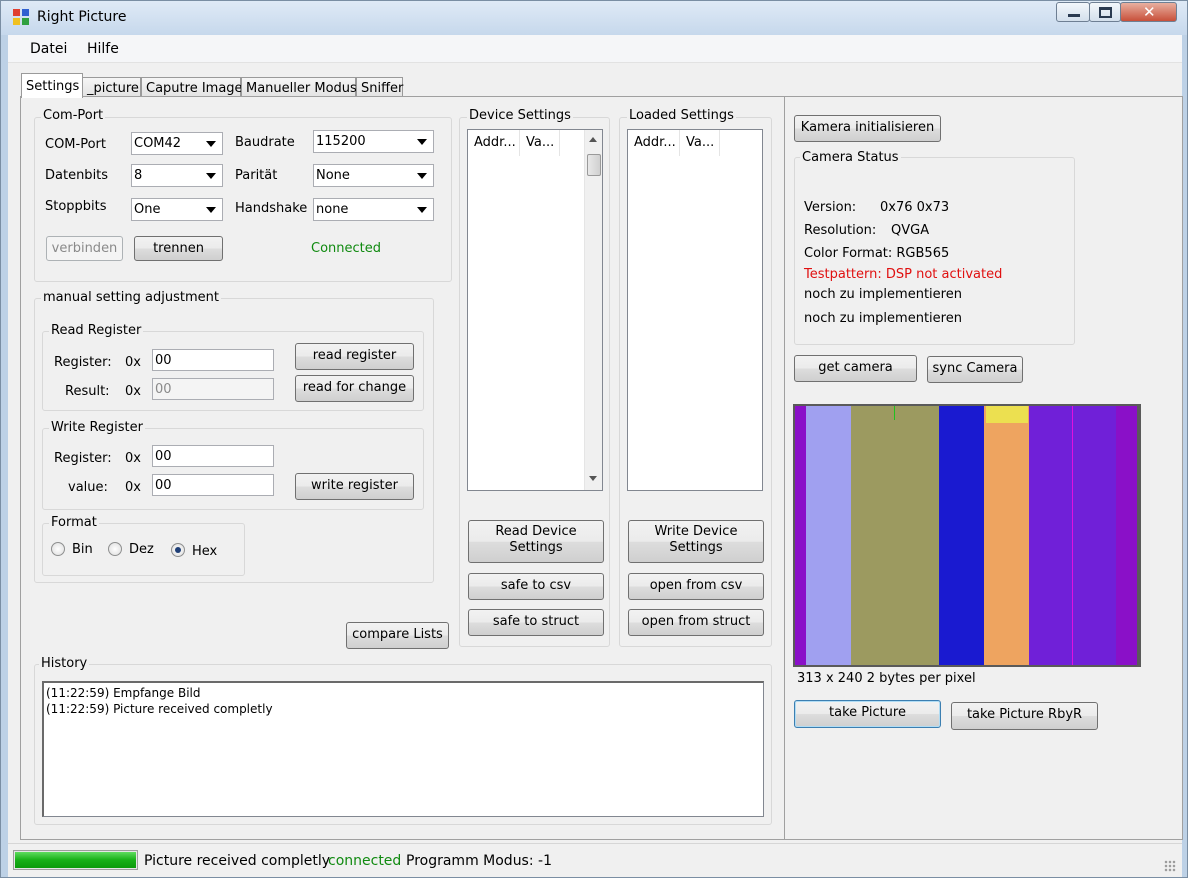 Image resolution: width=1188 pixels, height=878 pixels. I want to click on color-bar-orange, so click(1006, 535).